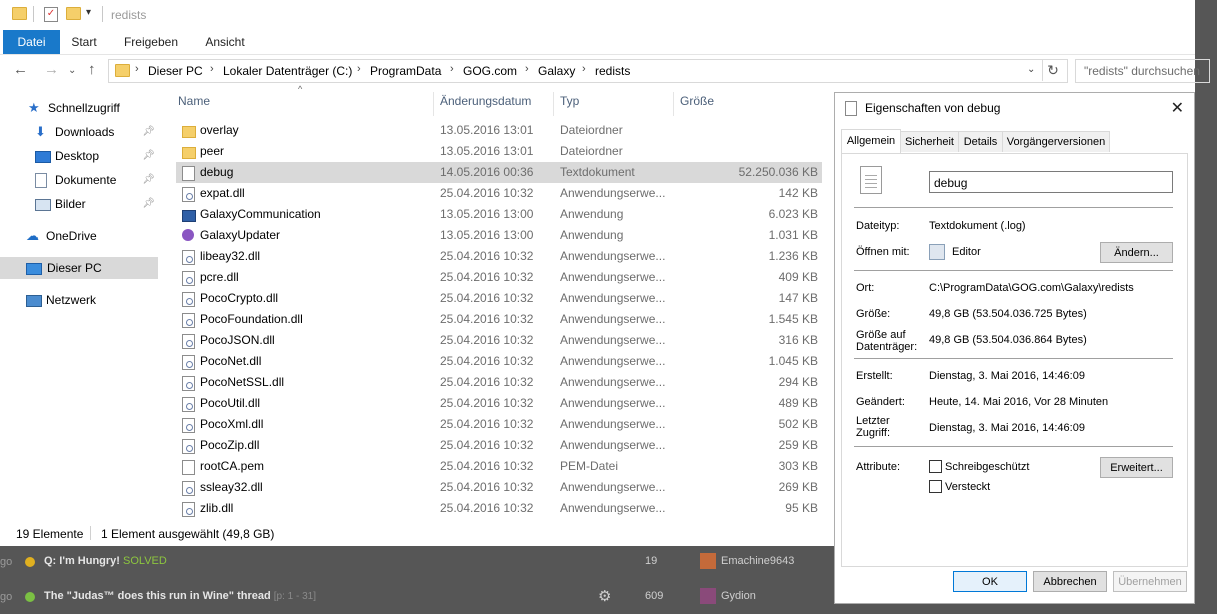 Image resolution: width=1217 pixels, height=614 pixels. I want to click on forward-arrow-icon: →, so click(51, 70).